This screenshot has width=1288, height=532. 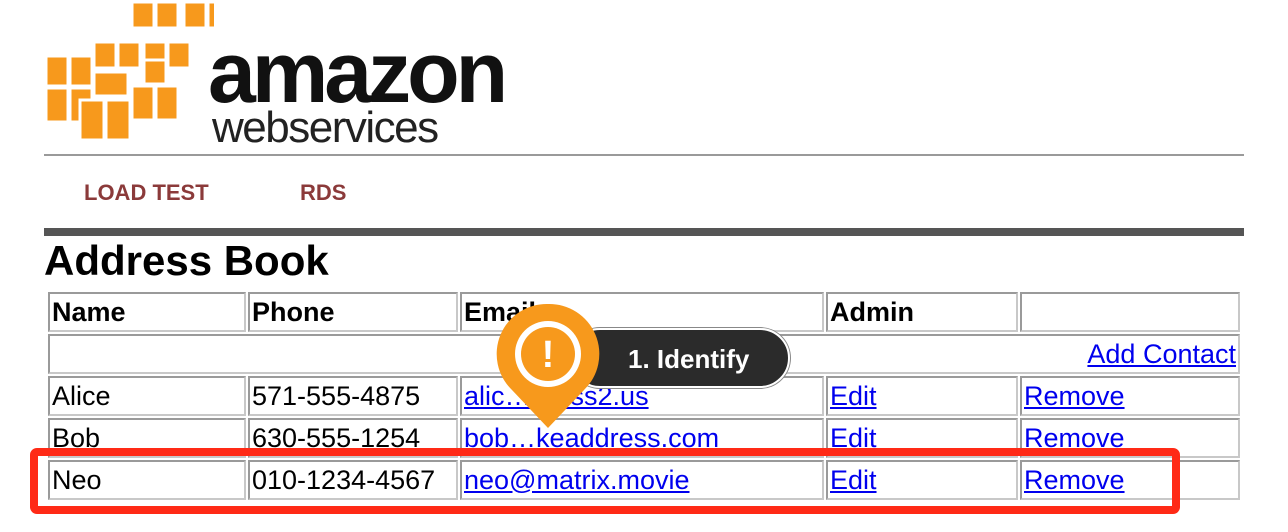 What do you see at coordinates (146, 193) in the screenshot?
I see `nav-link-load-test: LOAD TEST` at bounding box center [146, 193].